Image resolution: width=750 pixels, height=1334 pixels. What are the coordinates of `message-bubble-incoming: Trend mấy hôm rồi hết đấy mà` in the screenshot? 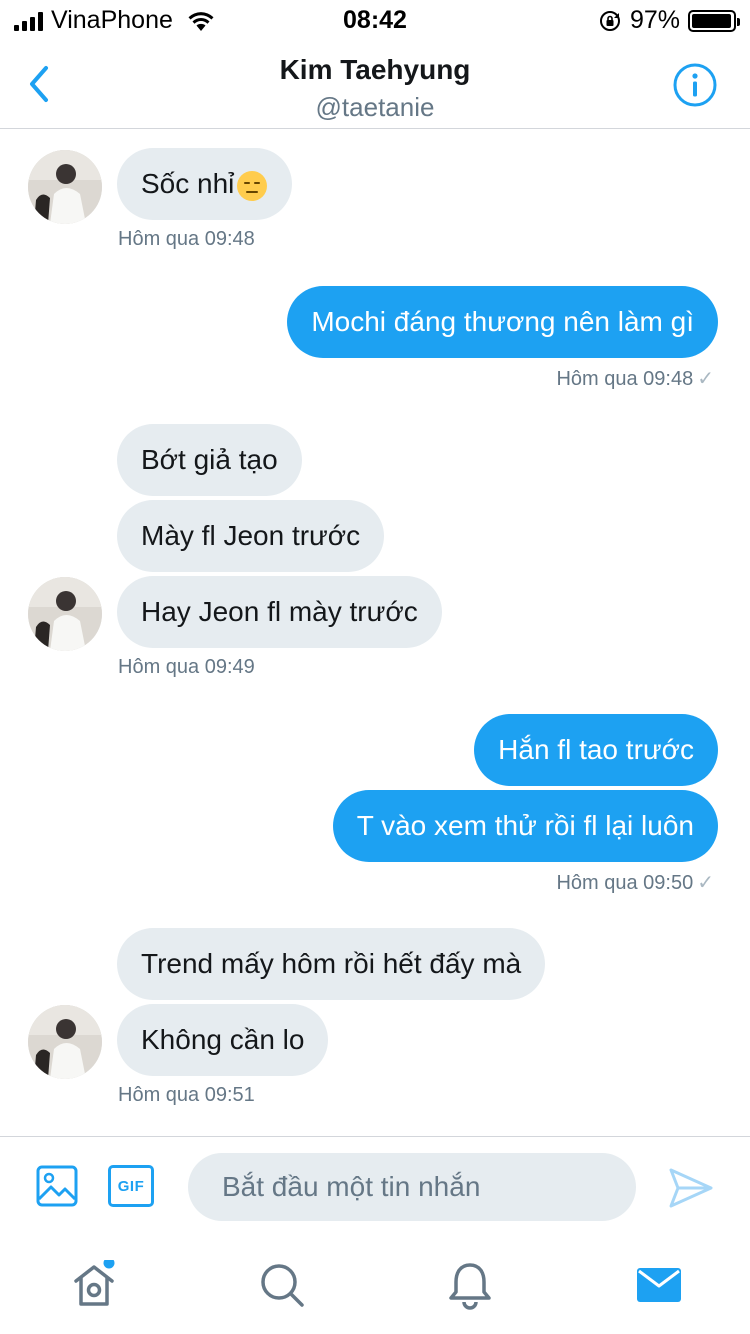 It's located at (331, 964).